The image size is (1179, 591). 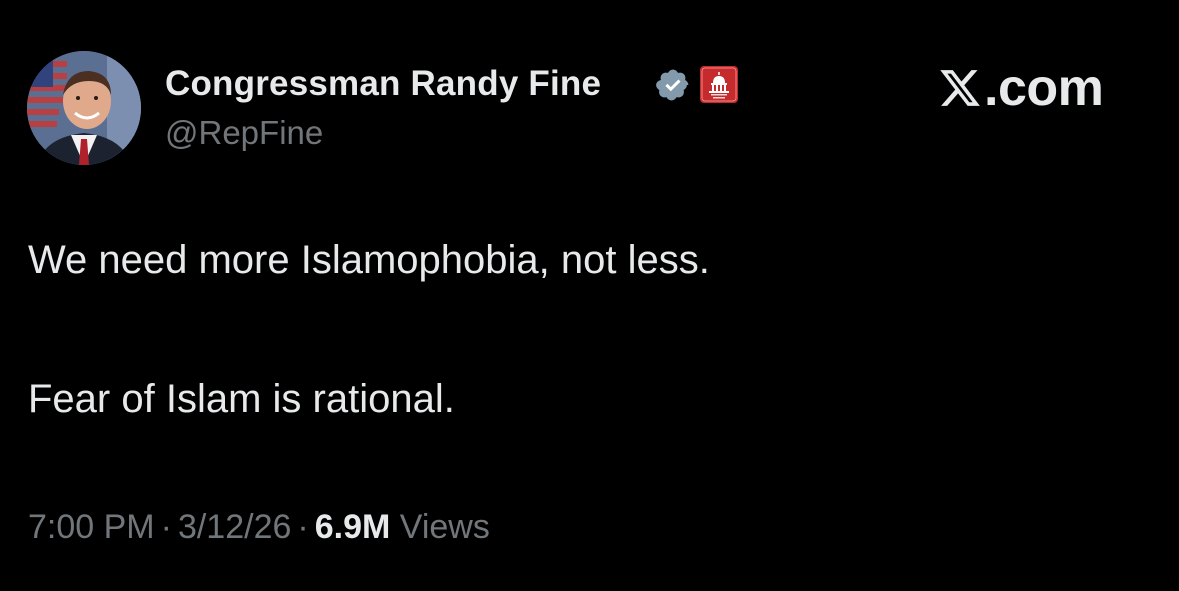 What do you see at coordinates (719, 84) in the screenshot?
I see `us-capitol-gov-badge-icon` at bounding box center [719, 84].